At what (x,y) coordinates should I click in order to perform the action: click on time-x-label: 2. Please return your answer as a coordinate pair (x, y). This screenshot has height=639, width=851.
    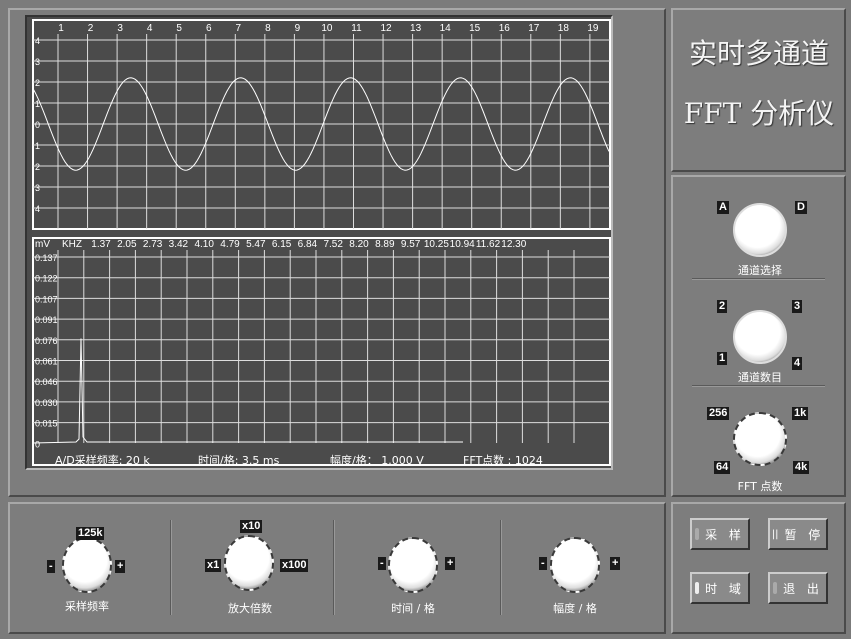
    Looking at the image, I should click on (91, 28).